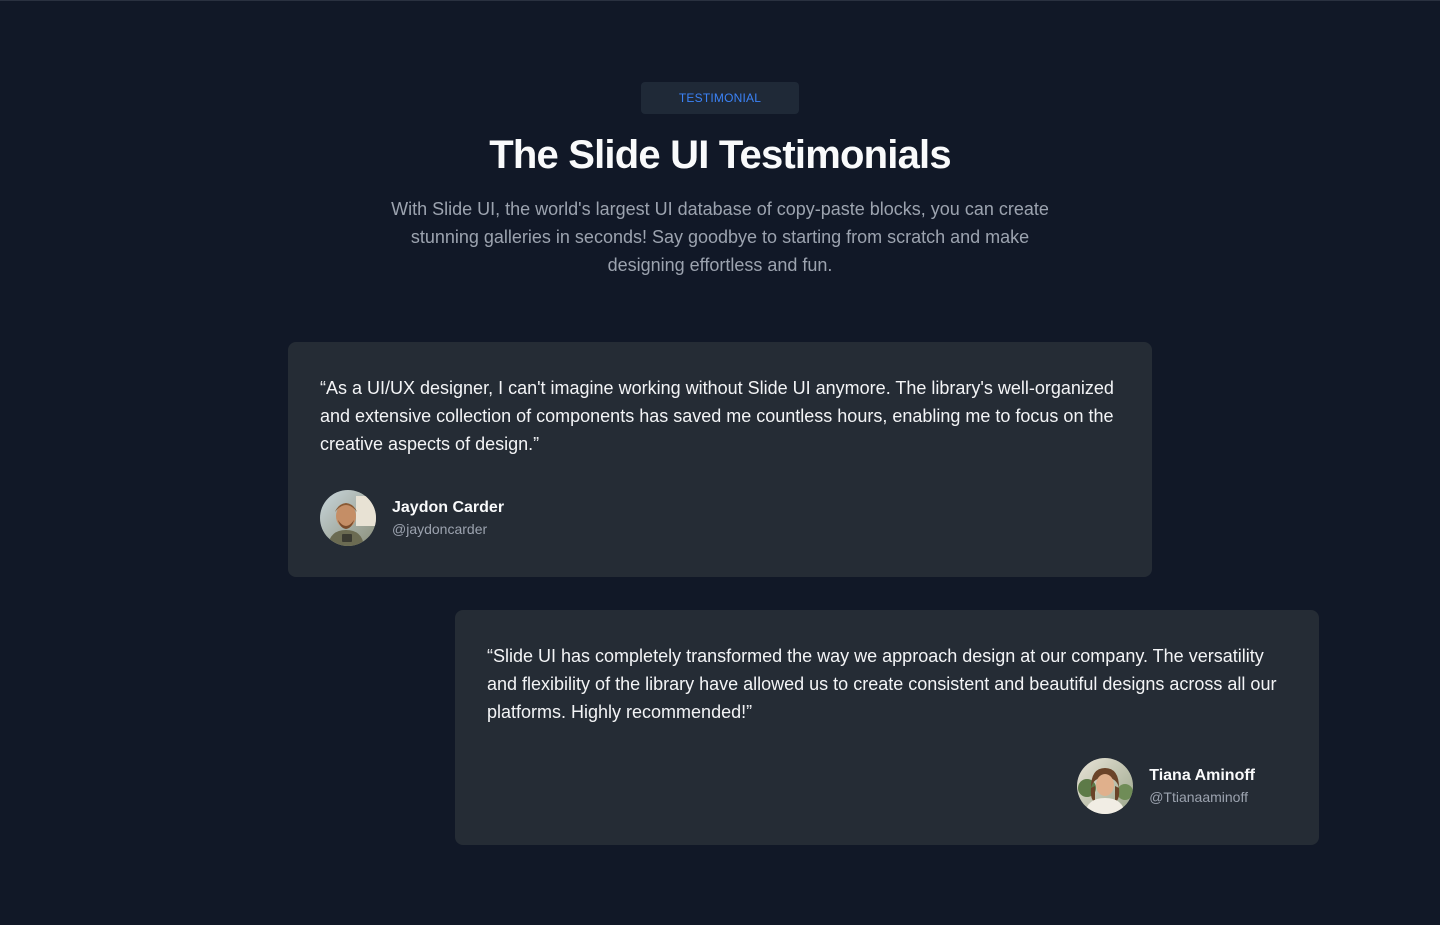 The height and width of the screenshot is (925, 1440). Describe the element at coordinates (1166, 786) in the screenshot. I see `testimonial-author: Tiana Aminoff @Ttianaaminoff` at that location.